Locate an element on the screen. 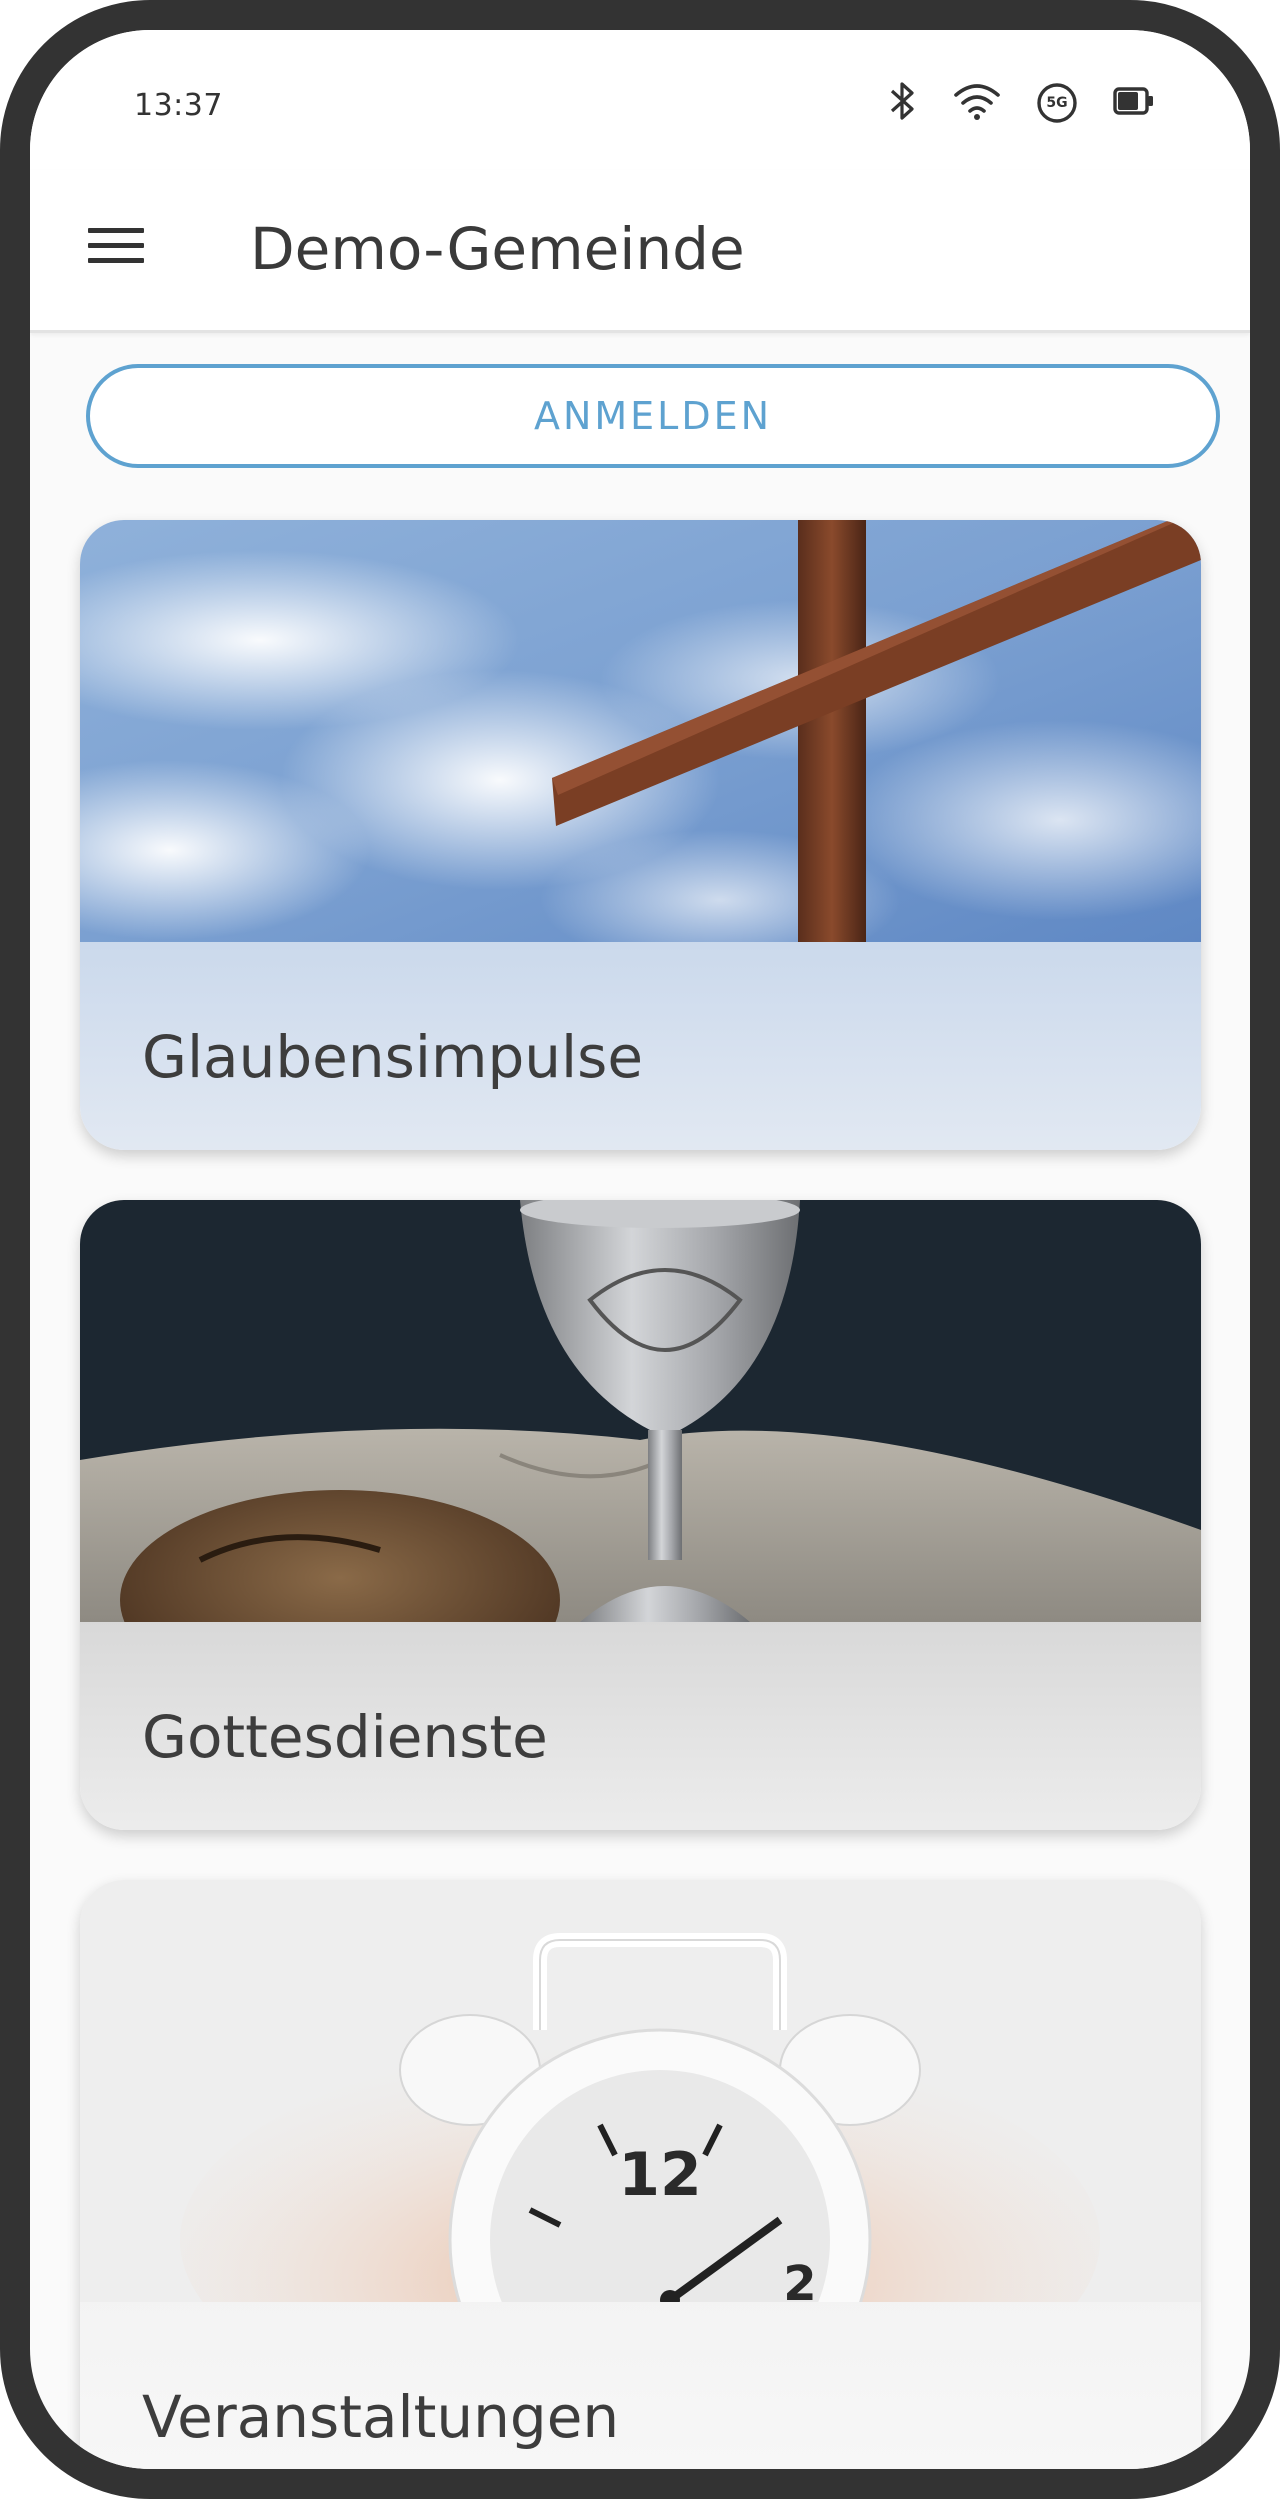 Image resolution: width=1280 pixels, height=2499 pixels. login-button-label: ANMELDEN is located at coordinates (653, 416).